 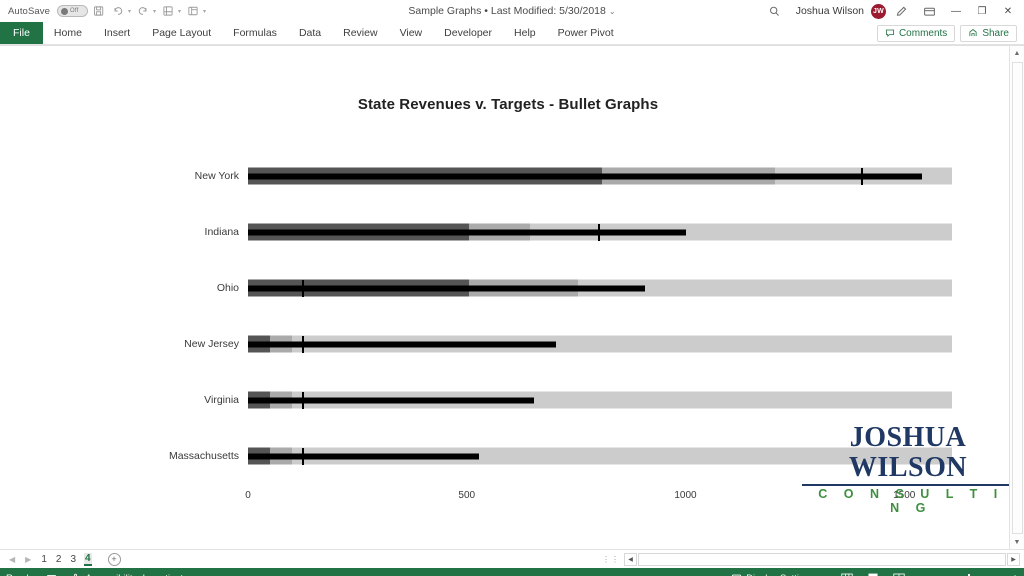 What do you see at coordinates (179, 11) in the screenshot?
I see `touch-mode-caret-icon: ▾` at bounding box center [179, 11].